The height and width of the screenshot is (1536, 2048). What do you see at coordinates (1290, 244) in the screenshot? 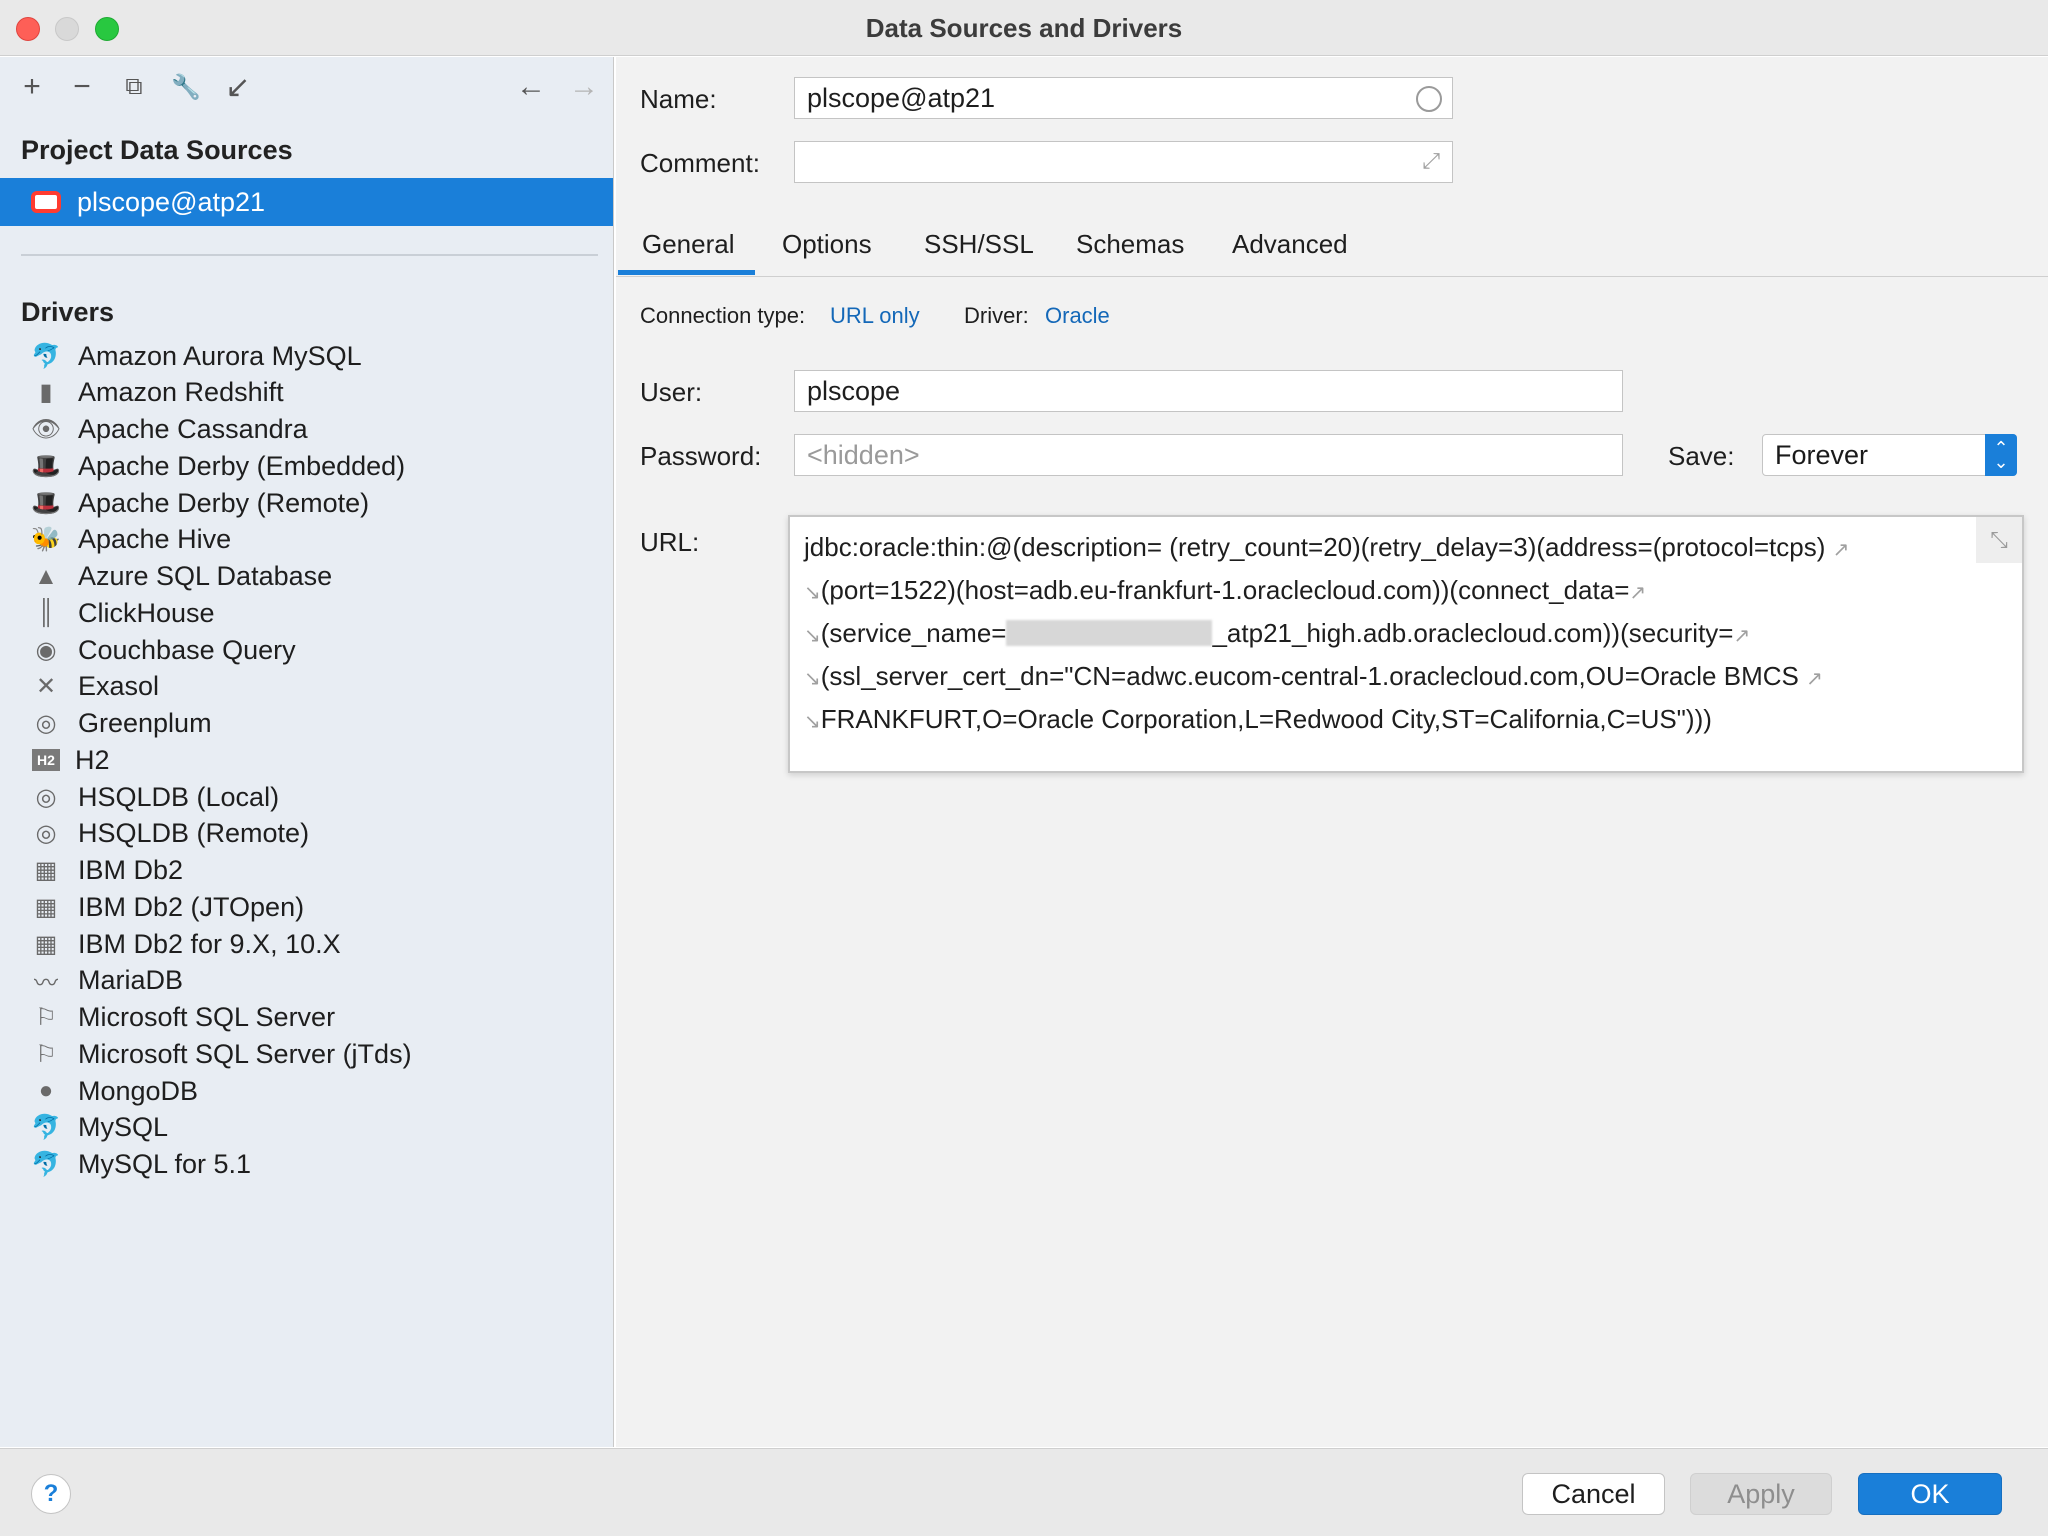
I see `tab-advanced: Advanced` at bounding box center [1290, 244].